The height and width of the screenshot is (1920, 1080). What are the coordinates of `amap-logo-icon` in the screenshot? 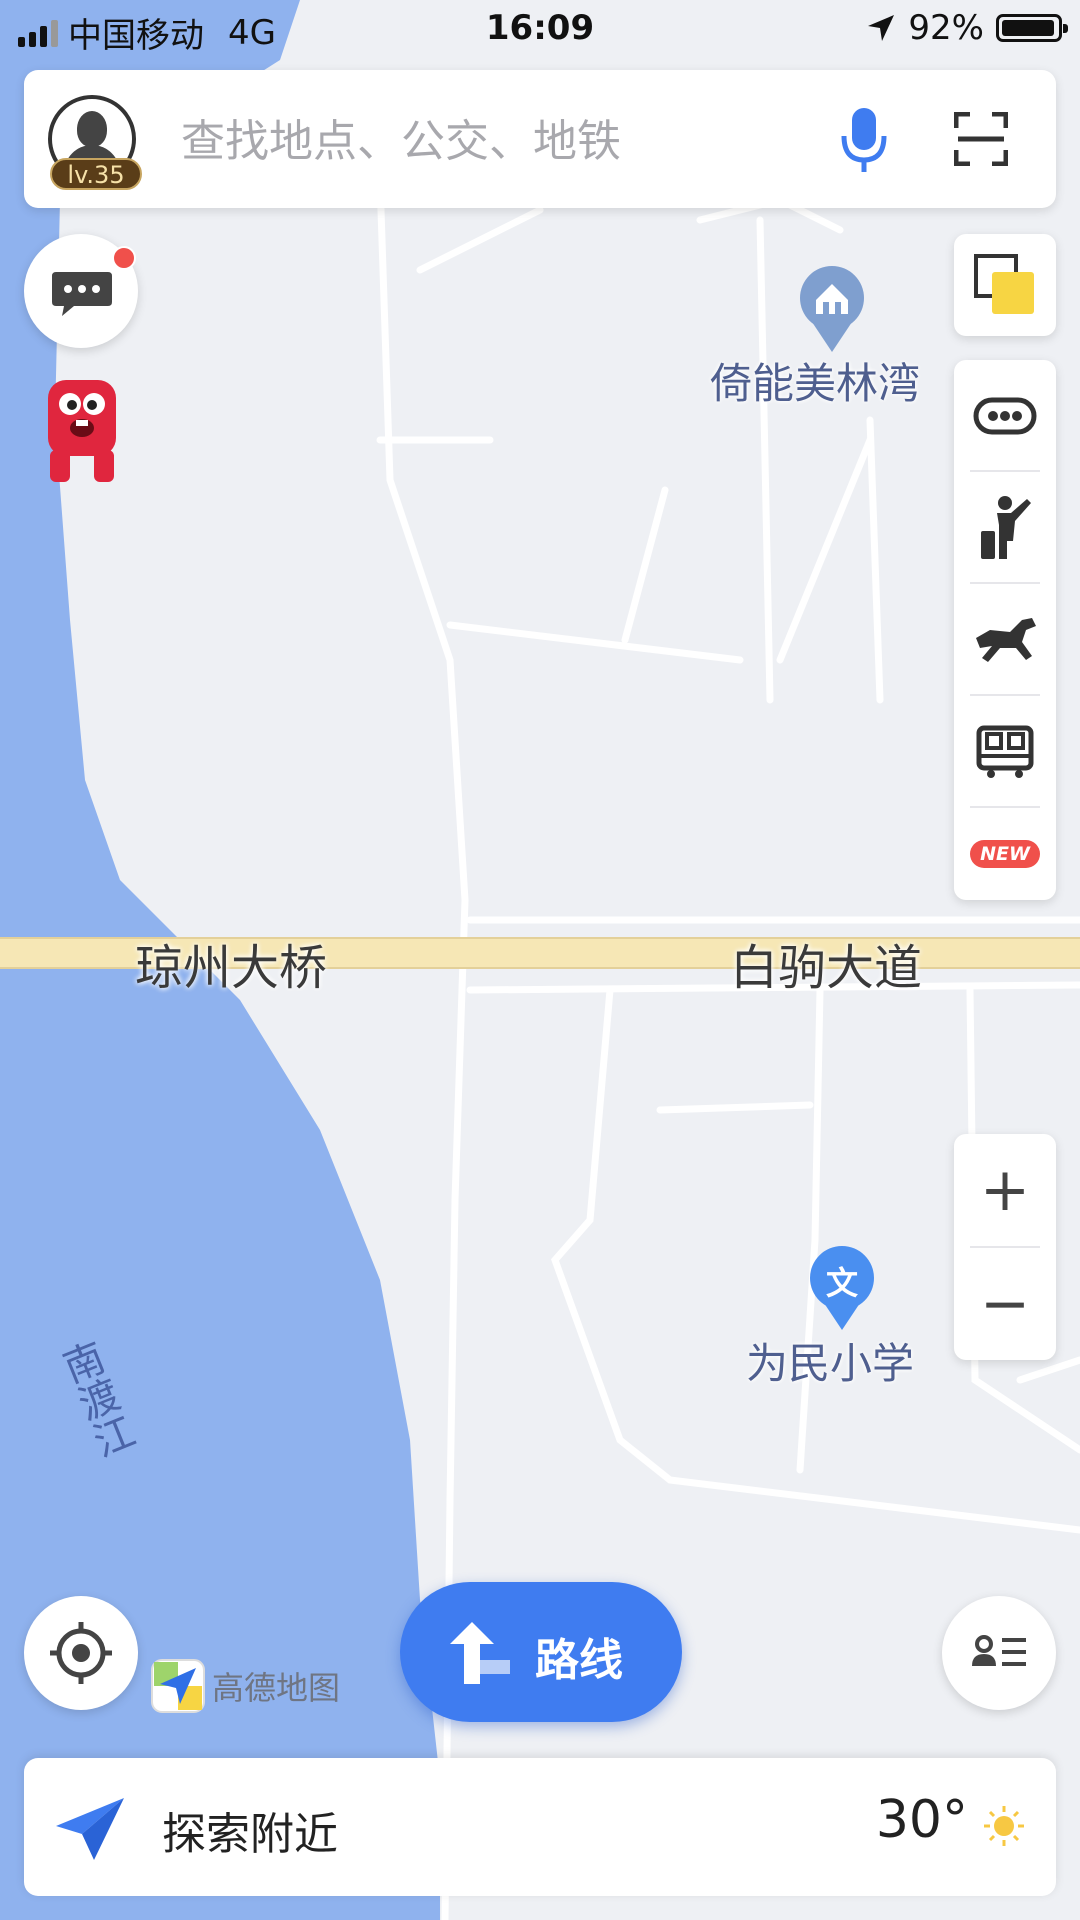 It's located at (178, 1686).